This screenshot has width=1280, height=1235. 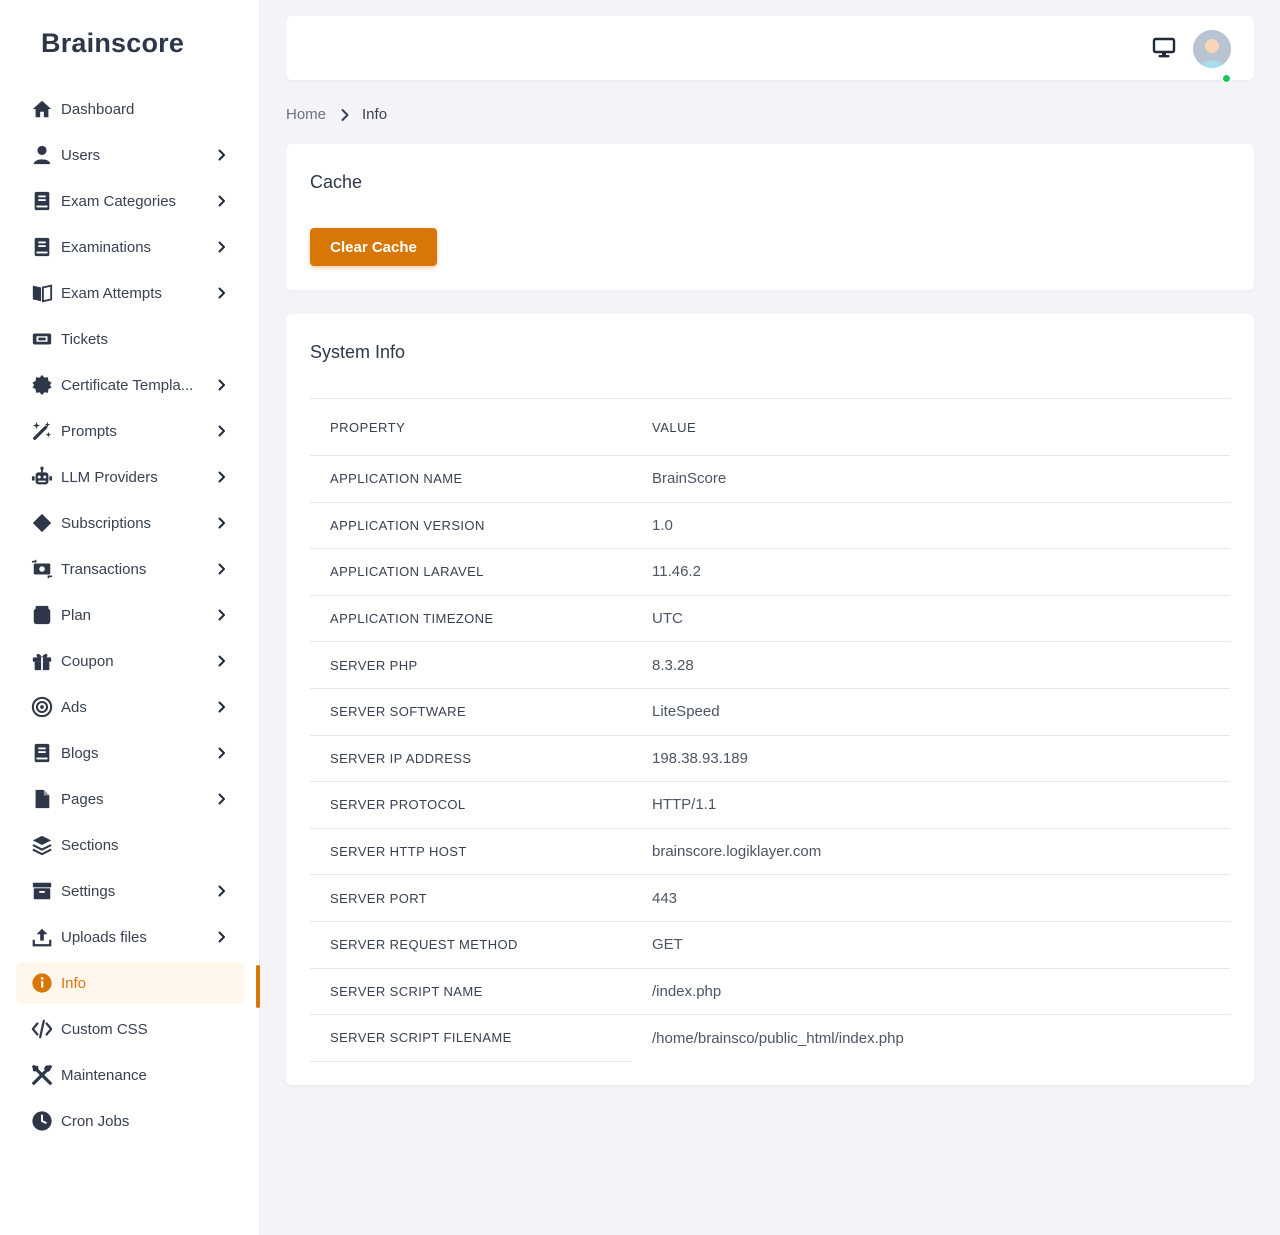 What do you see at coordinates (737, 852) in the screenshot?
I see `value-cell: brainscore.logiklayer.com` at bounding box center [737, 852].